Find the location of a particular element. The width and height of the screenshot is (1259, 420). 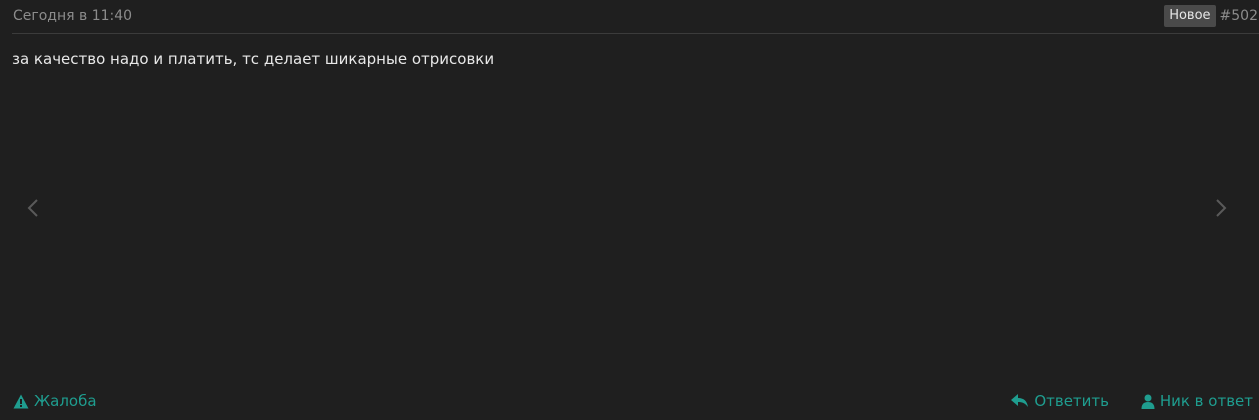

next-button is located at coordinates (1221, 208).